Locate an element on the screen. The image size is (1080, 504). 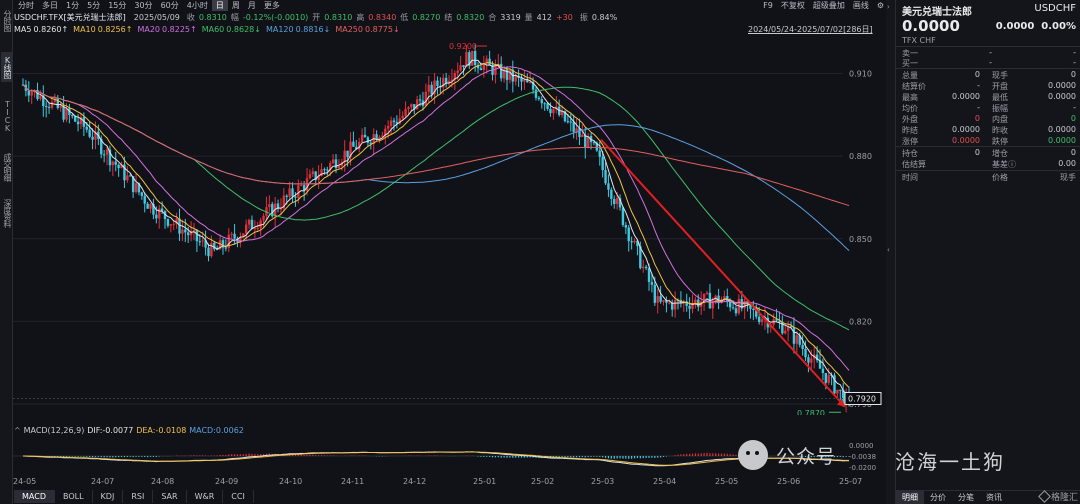
panel-chg-value: 0.0000 is located at coordinates (1015, 26).